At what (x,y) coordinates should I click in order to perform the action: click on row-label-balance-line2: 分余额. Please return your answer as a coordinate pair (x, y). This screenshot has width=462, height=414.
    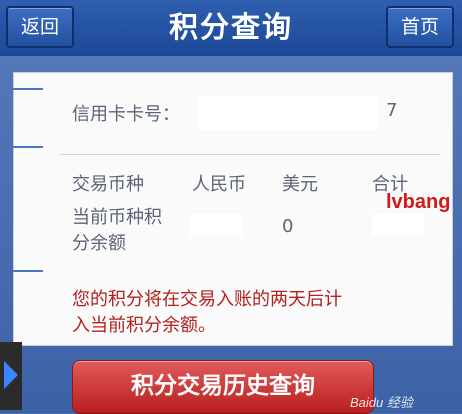
    Looking at the image, I should click on (99, 243).